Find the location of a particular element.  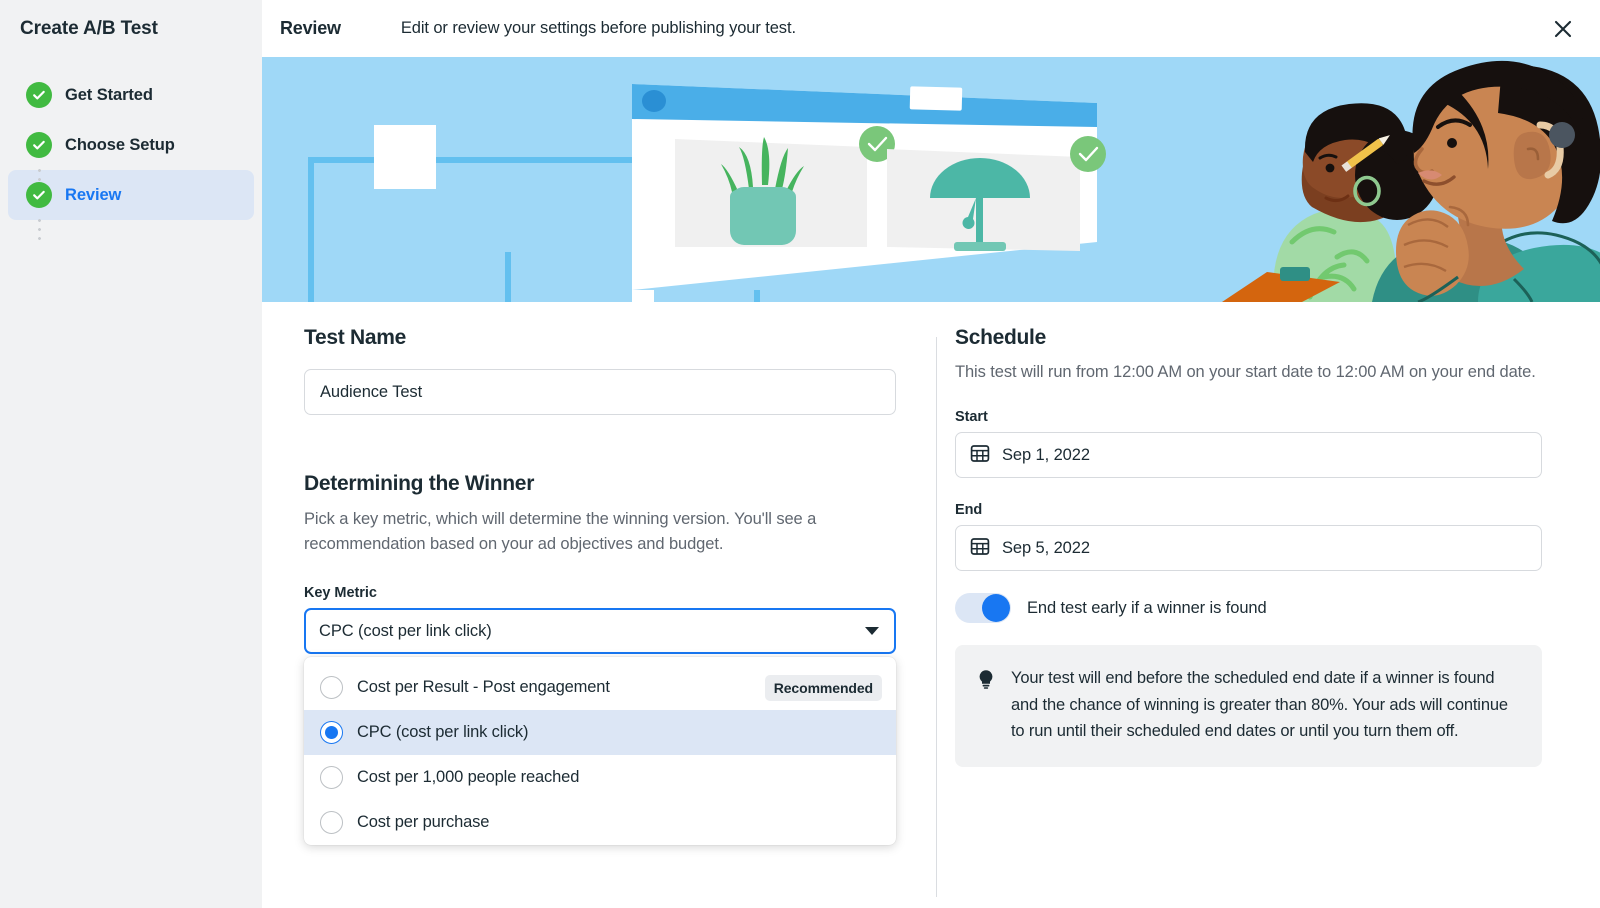

end-early-toggle-row: End test early if a winner is found is located at coordinates (1248, 608).